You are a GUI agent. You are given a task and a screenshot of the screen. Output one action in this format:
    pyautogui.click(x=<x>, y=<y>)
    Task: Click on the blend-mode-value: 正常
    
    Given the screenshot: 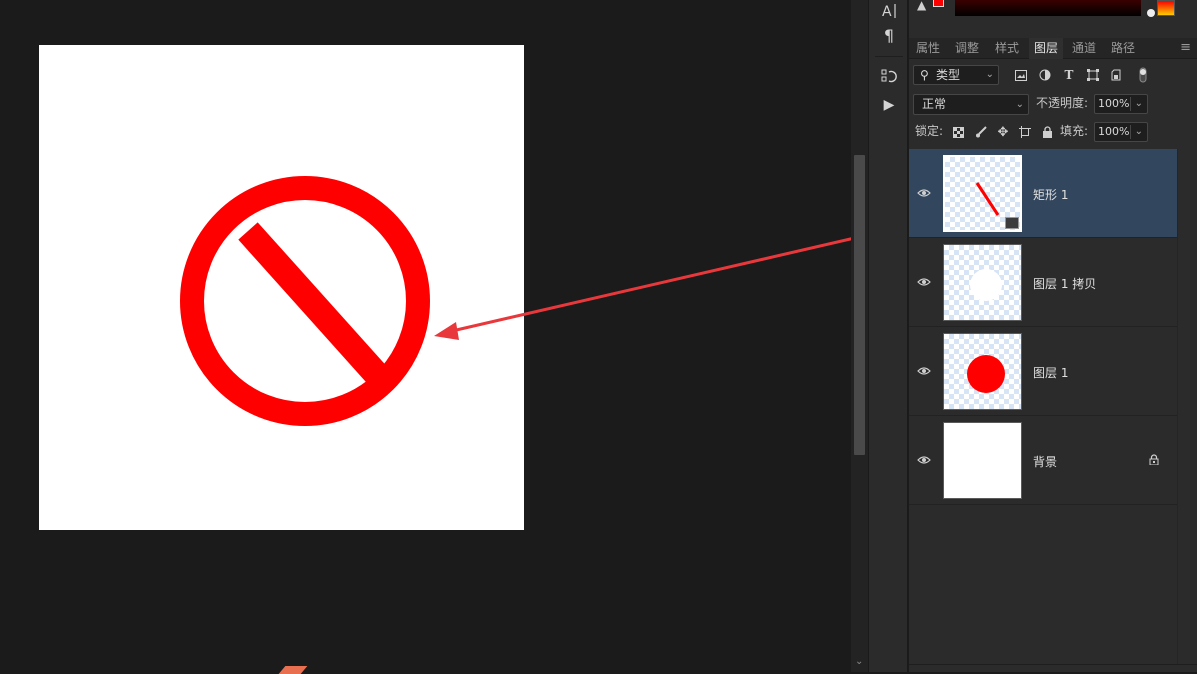 What is the action you would take?
    pyautogui.click(x=934, y=104)
    